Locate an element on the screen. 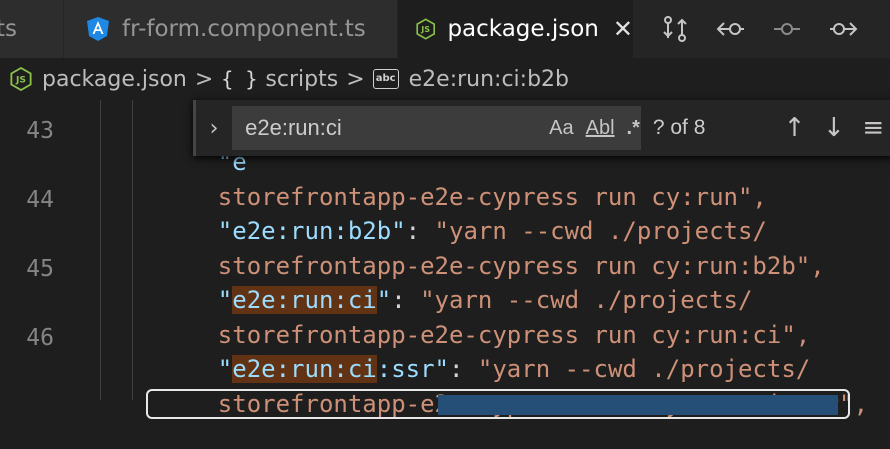  toggle-replace-icon: › is located at coordinates (214, 128).